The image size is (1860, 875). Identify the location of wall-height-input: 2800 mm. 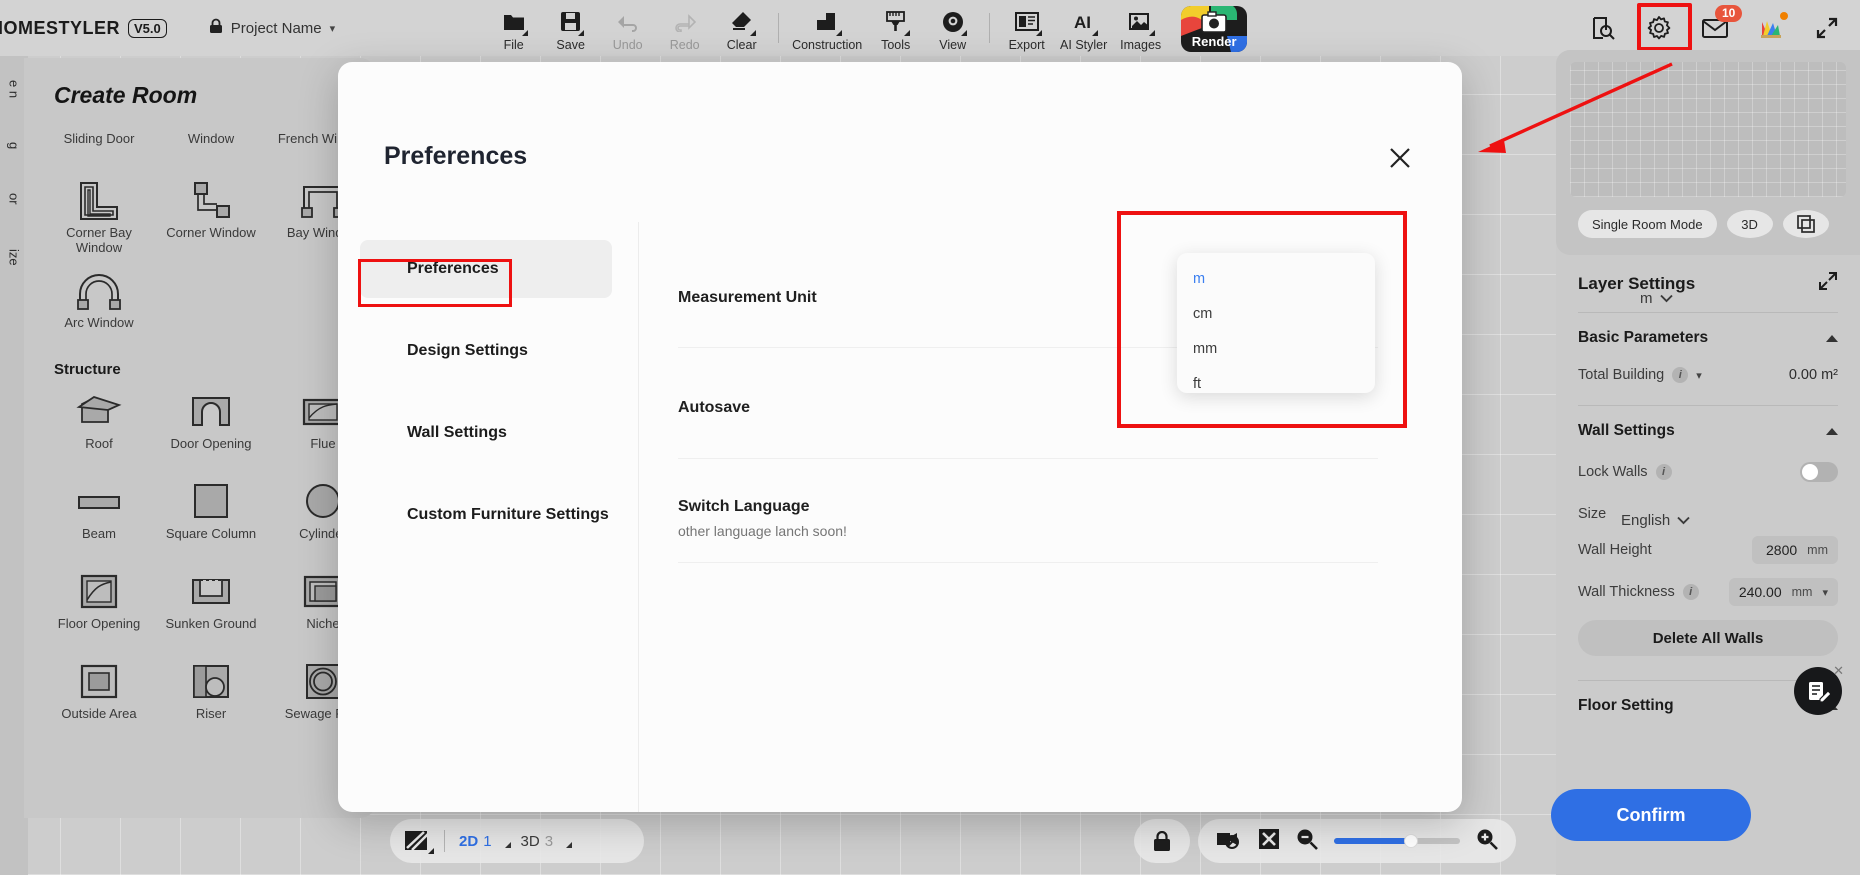
(1795, 550).